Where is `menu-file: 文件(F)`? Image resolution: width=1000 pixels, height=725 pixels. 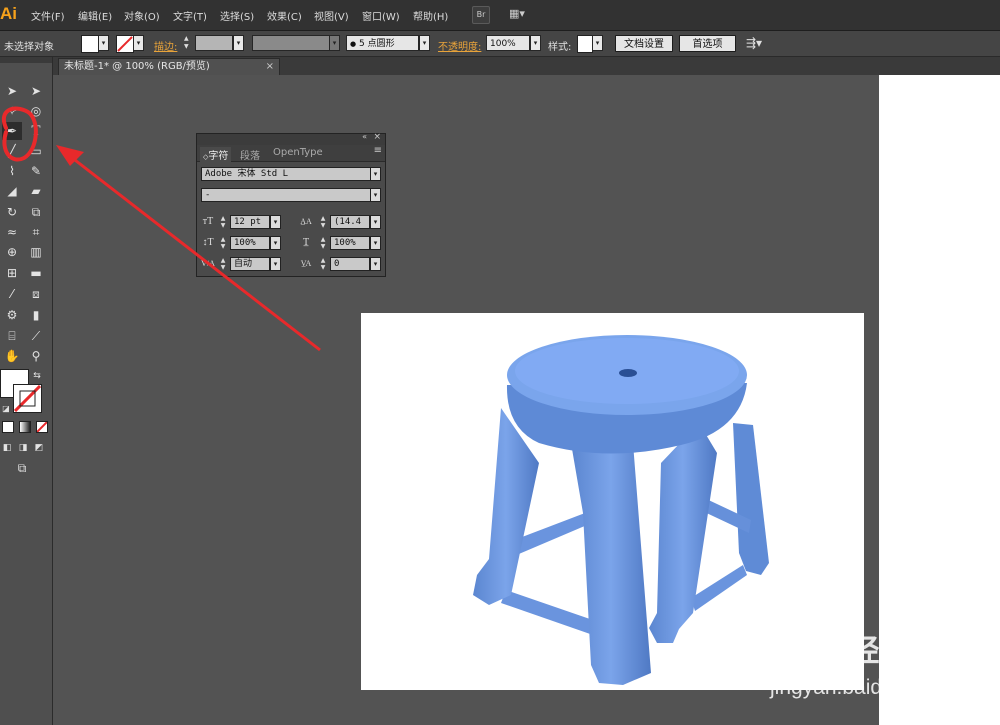
menu-file: 文件(F) is located at coordinates (48, 15).